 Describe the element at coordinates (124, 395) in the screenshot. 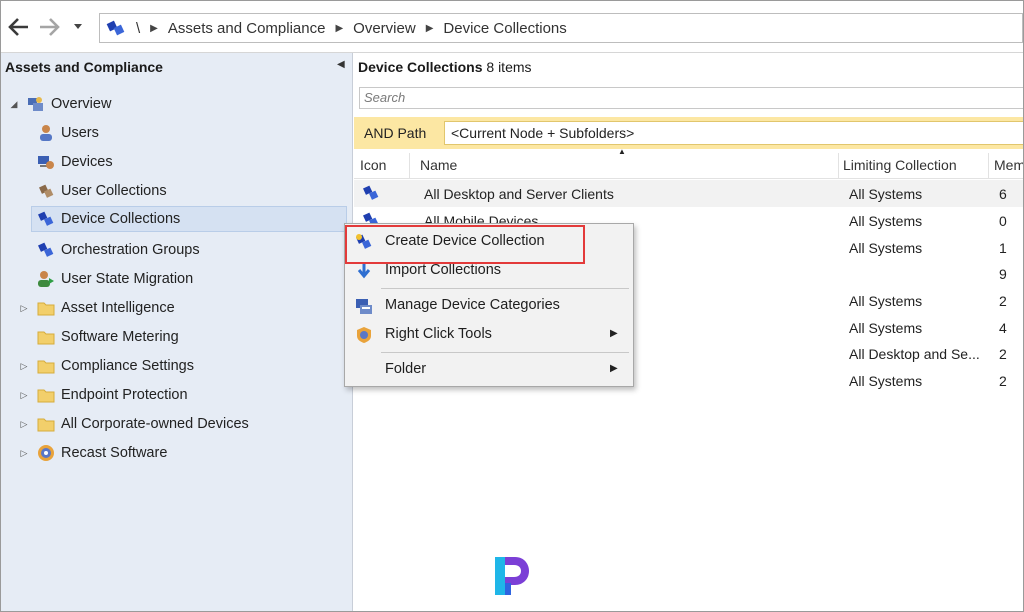

I see `tree-item-label: Endpoint Protection` at that location.